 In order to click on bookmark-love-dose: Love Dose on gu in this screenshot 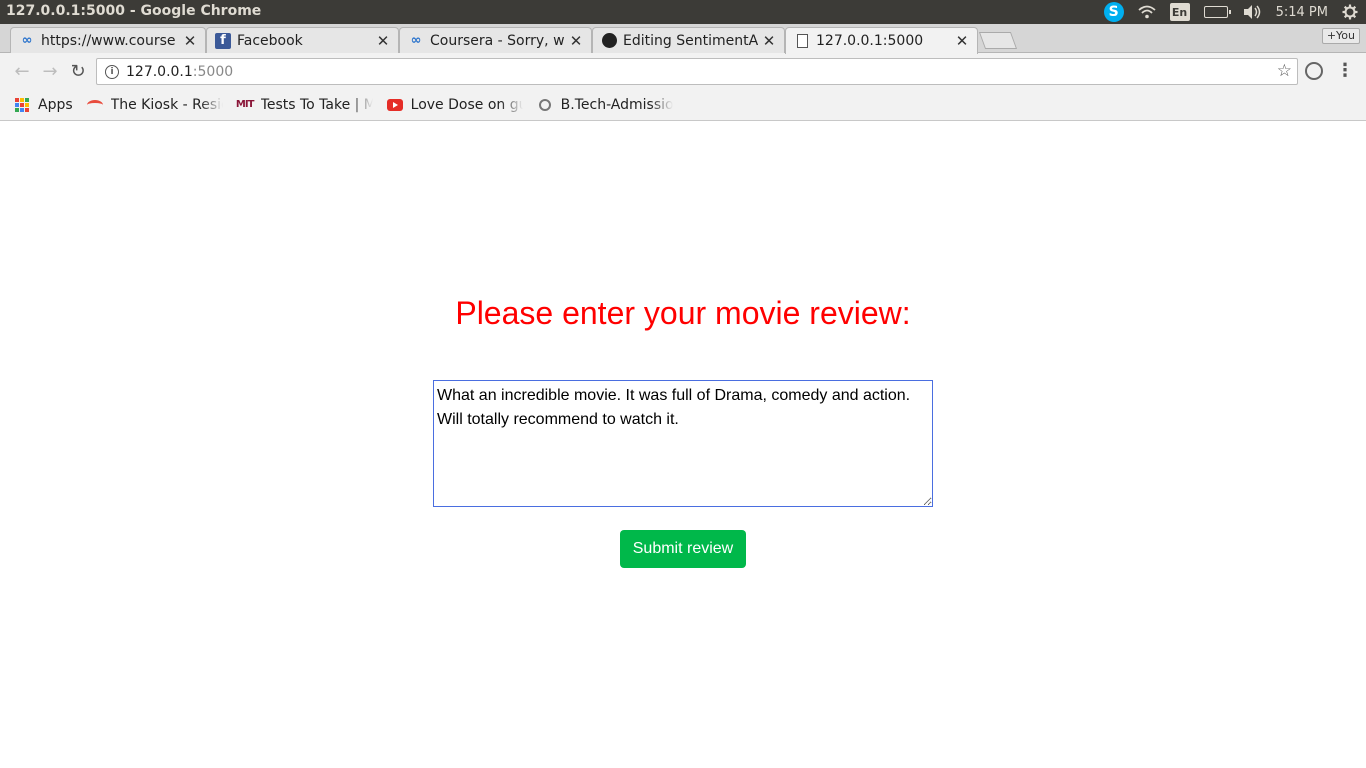, I will do `click(454, 104)`.